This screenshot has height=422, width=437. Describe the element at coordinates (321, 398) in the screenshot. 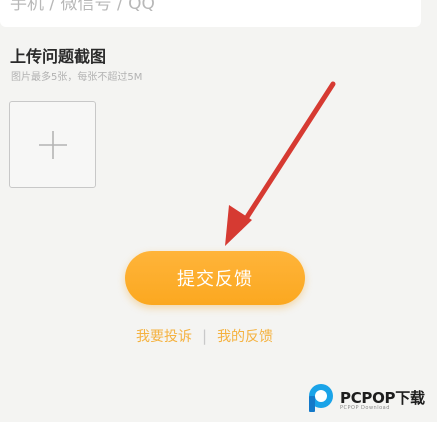

I see `pcpop-logo-icon` at that location.